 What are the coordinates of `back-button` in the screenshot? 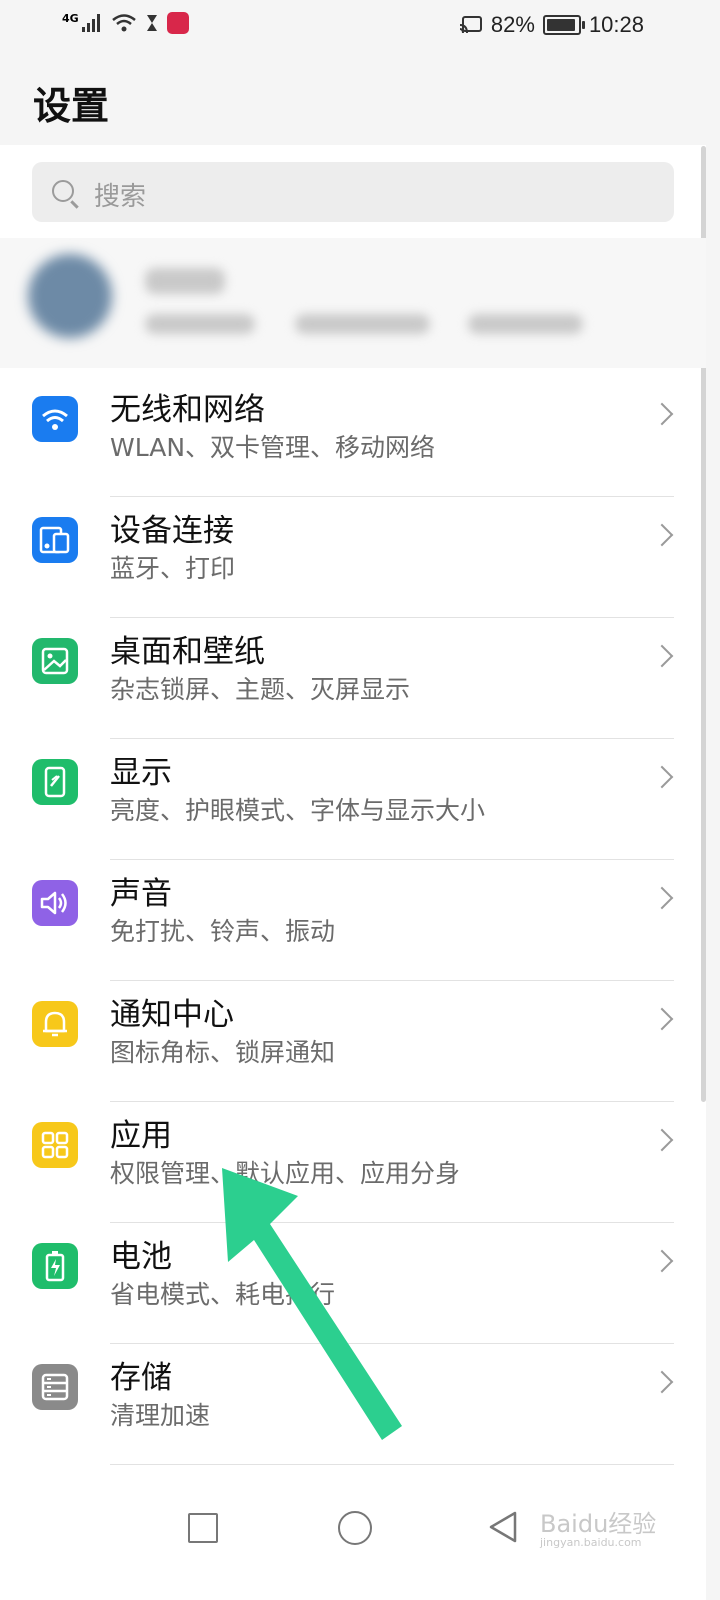 It's located at (503, 1527).